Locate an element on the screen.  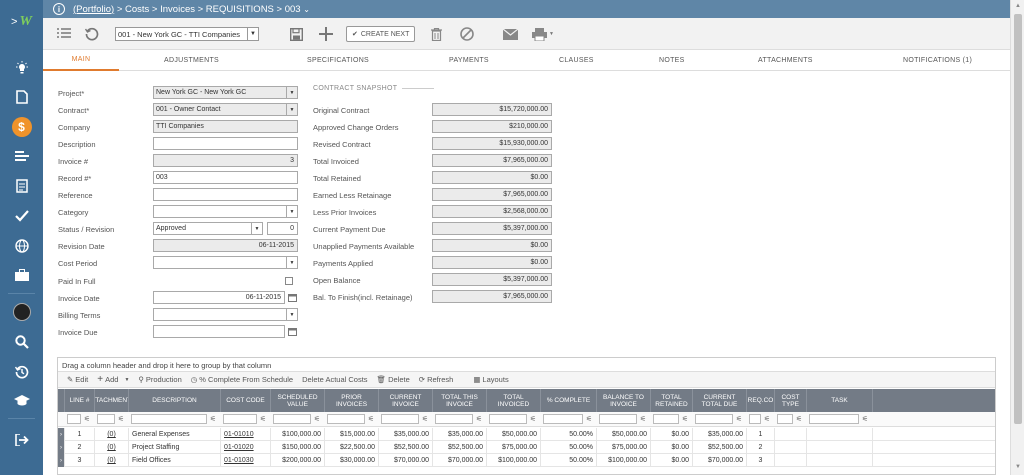
tab-specifications: SPECIFICATIONS is located at coordinates (338, 60).